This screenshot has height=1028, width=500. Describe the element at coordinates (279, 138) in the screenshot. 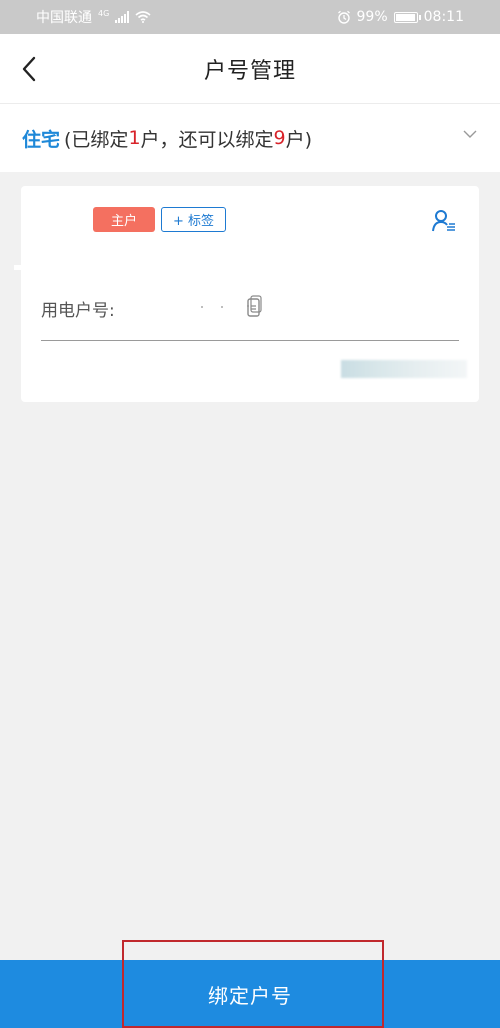

I see `remaining-count: 9` at that location.